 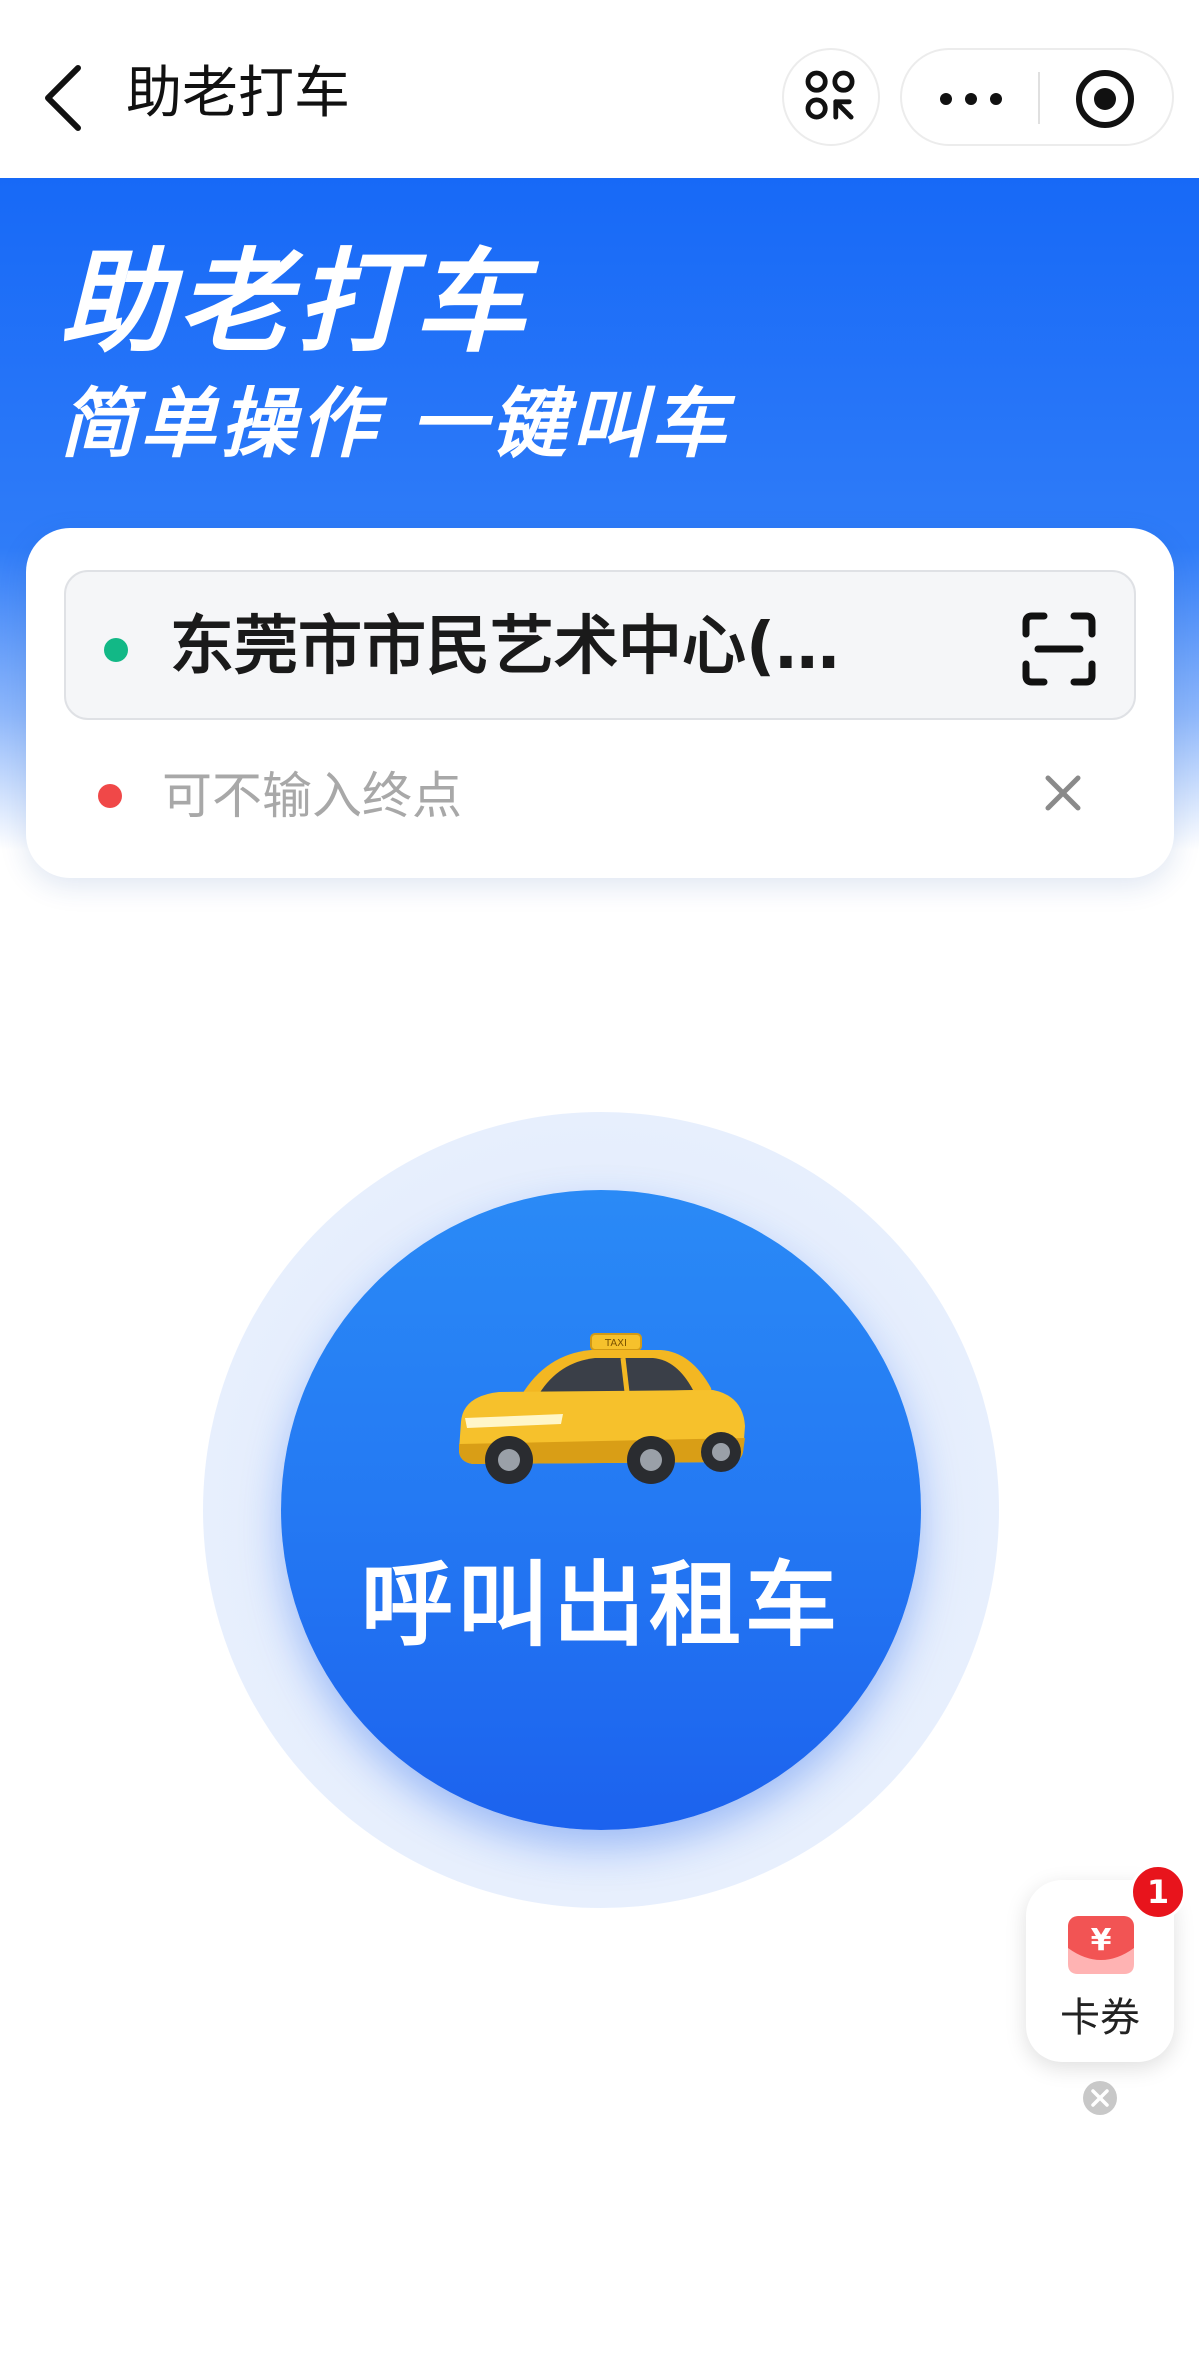 What do you see at coordinates (615, 1343) in the screenshot?
I see `taxi-sign-text: TAXI` at bounding box center [615, 1343].